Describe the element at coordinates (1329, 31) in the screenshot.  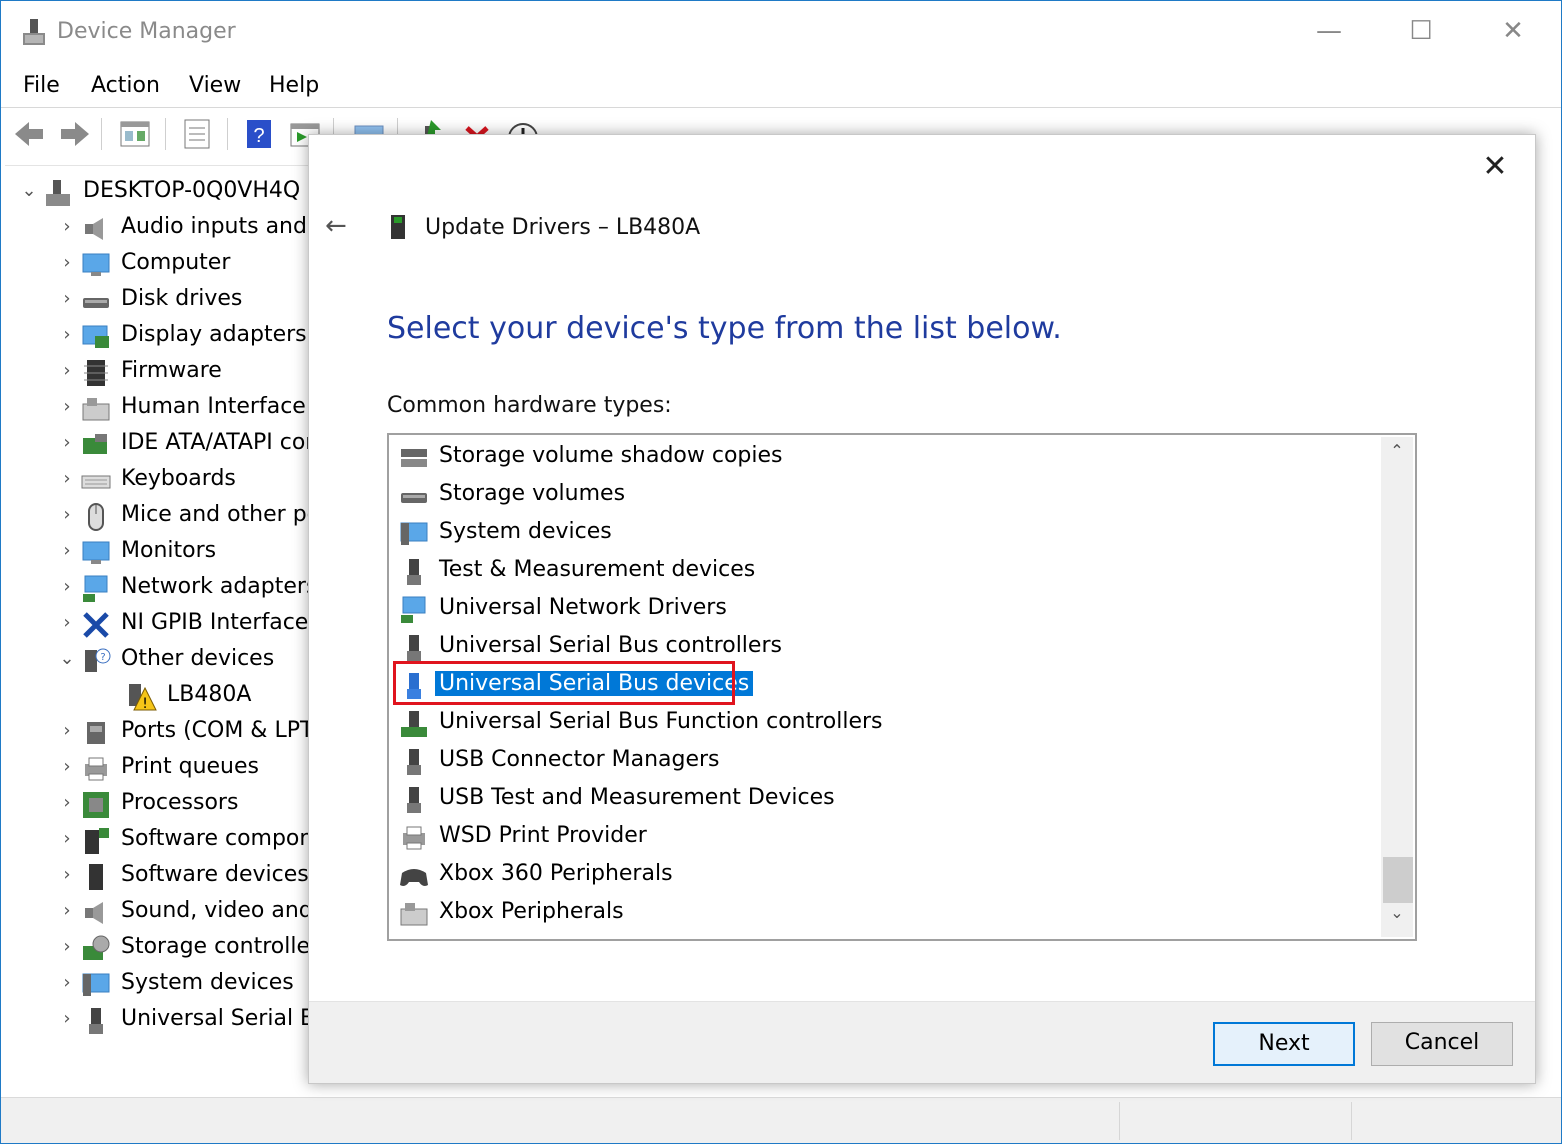
I see `minimize-button: —` at that location.